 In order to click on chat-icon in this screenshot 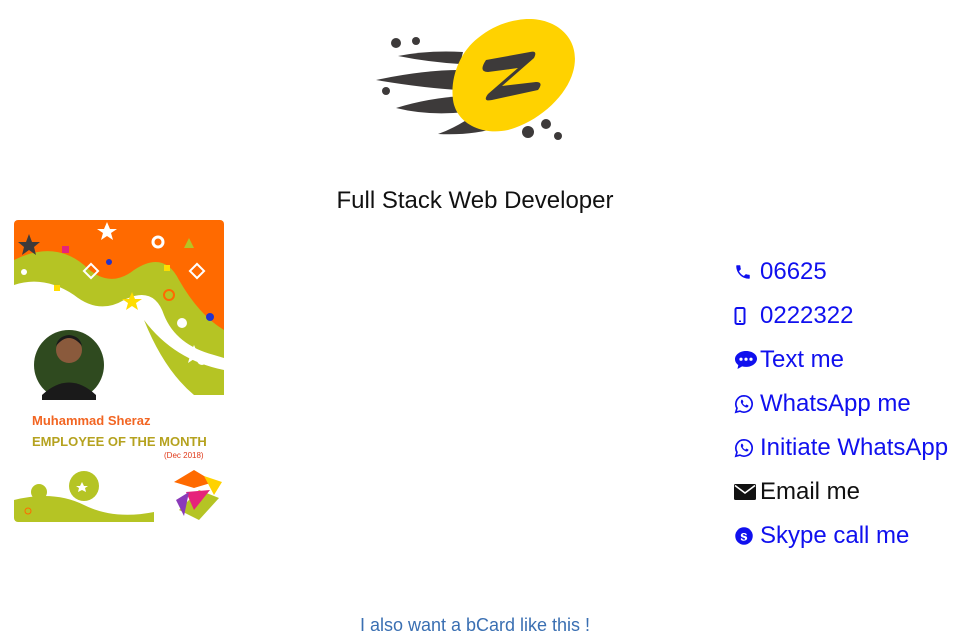, I will do `click(746, 360)`.